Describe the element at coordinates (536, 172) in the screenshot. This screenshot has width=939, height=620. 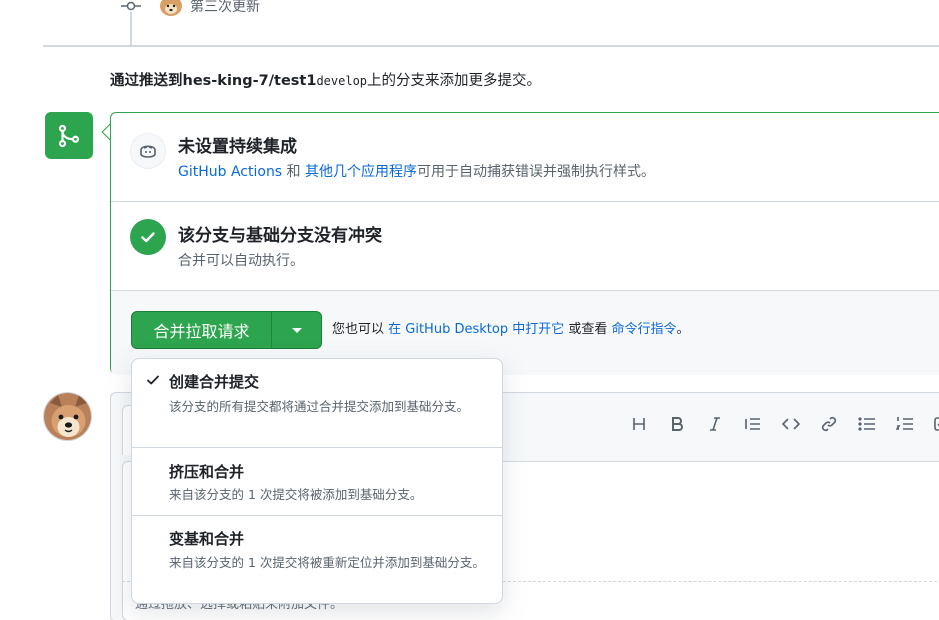
I see `ci-desc-text: 可用于自动捕获错误并强制执行样式。` at that location.